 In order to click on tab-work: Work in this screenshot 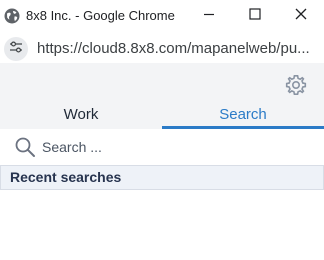, I will do `click(81, 116)`.